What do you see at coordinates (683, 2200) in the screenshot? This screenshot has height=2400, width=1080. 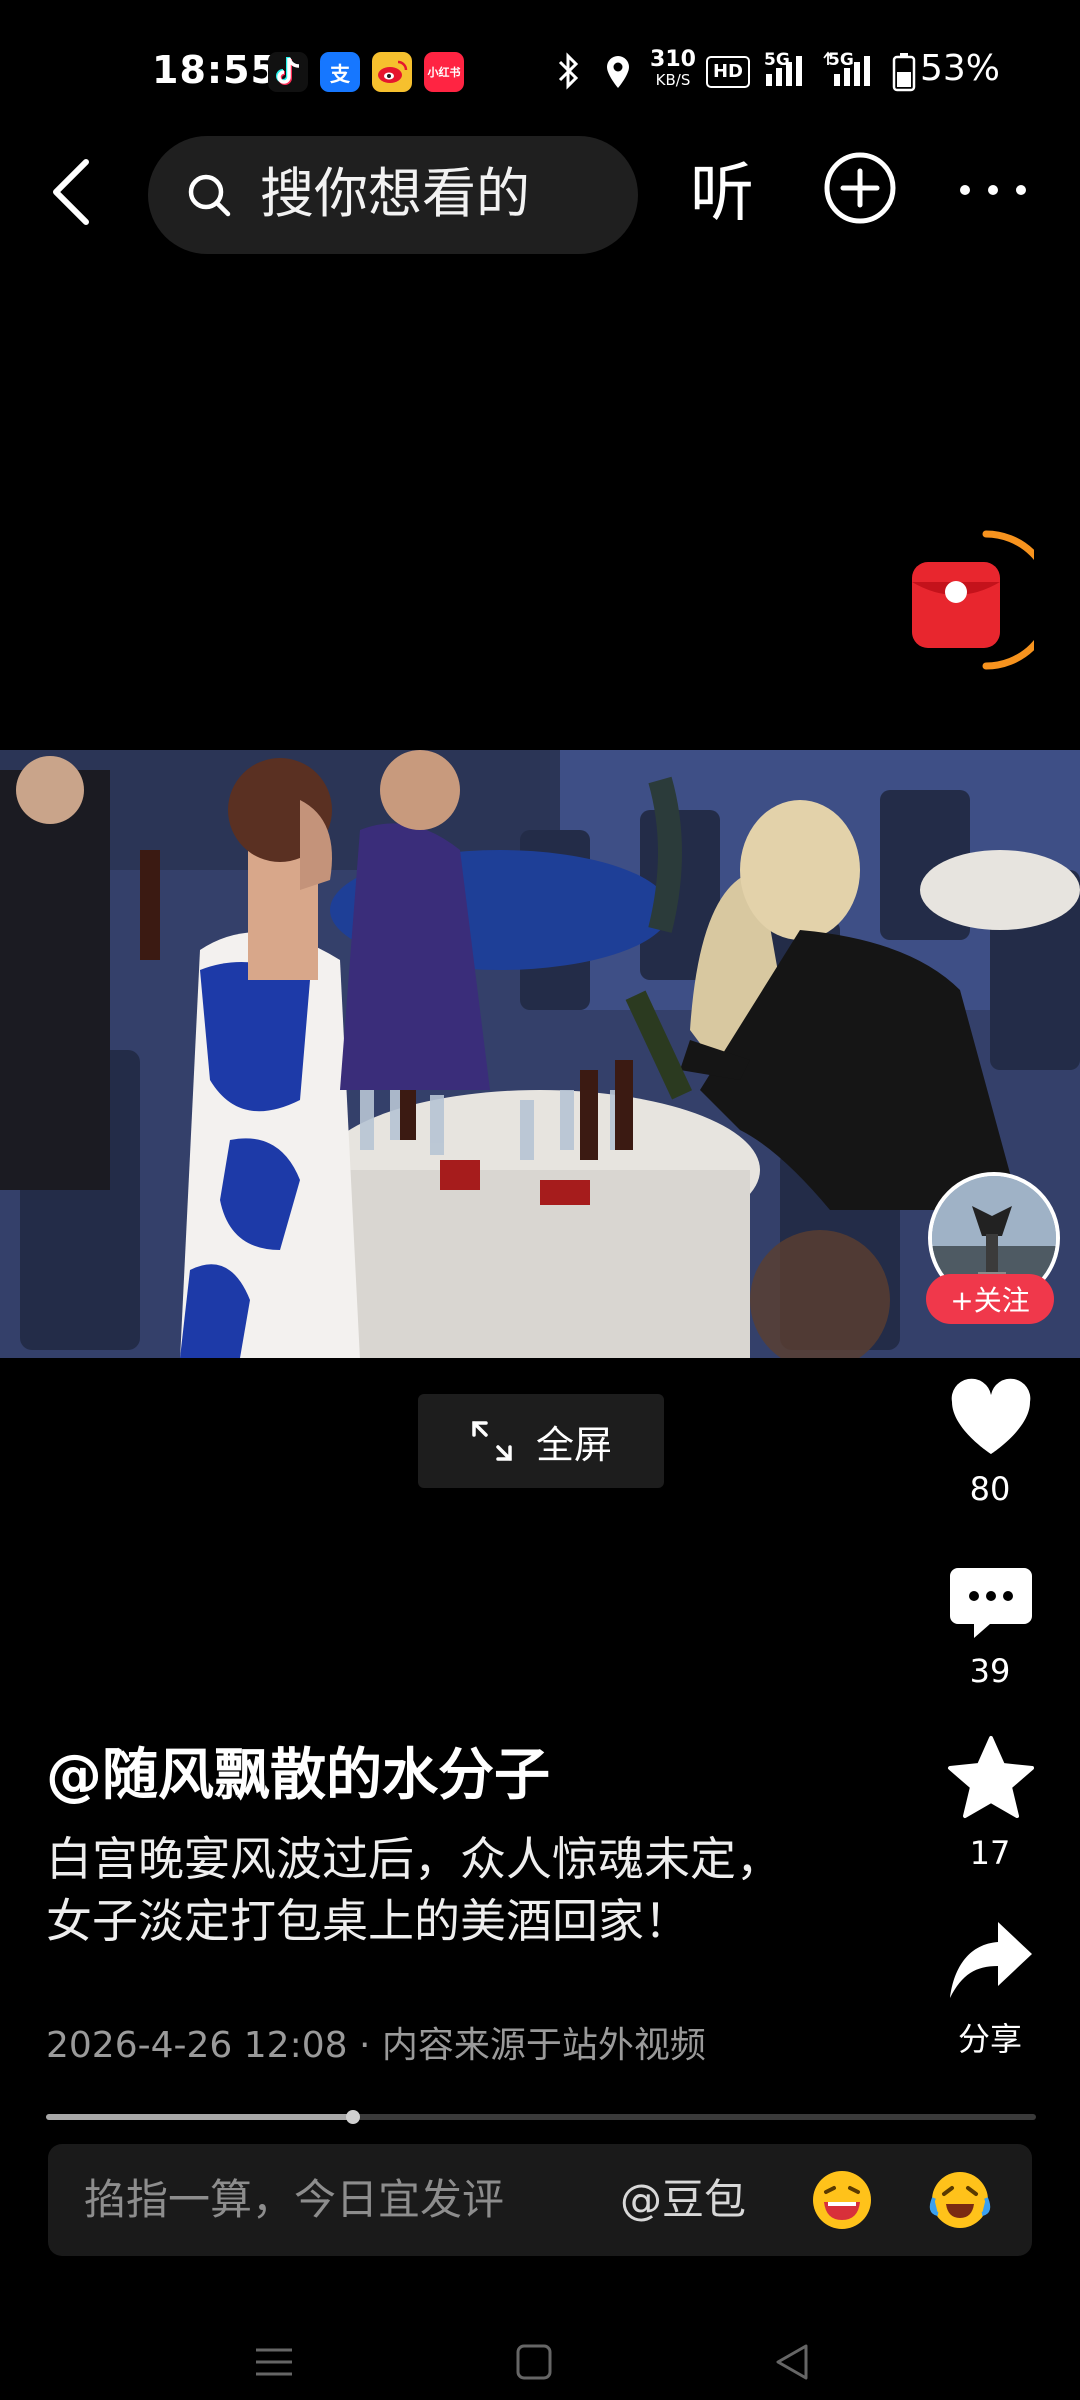 I see `mention-doubao-button: @豆包` at bounding box center [683, 2200].